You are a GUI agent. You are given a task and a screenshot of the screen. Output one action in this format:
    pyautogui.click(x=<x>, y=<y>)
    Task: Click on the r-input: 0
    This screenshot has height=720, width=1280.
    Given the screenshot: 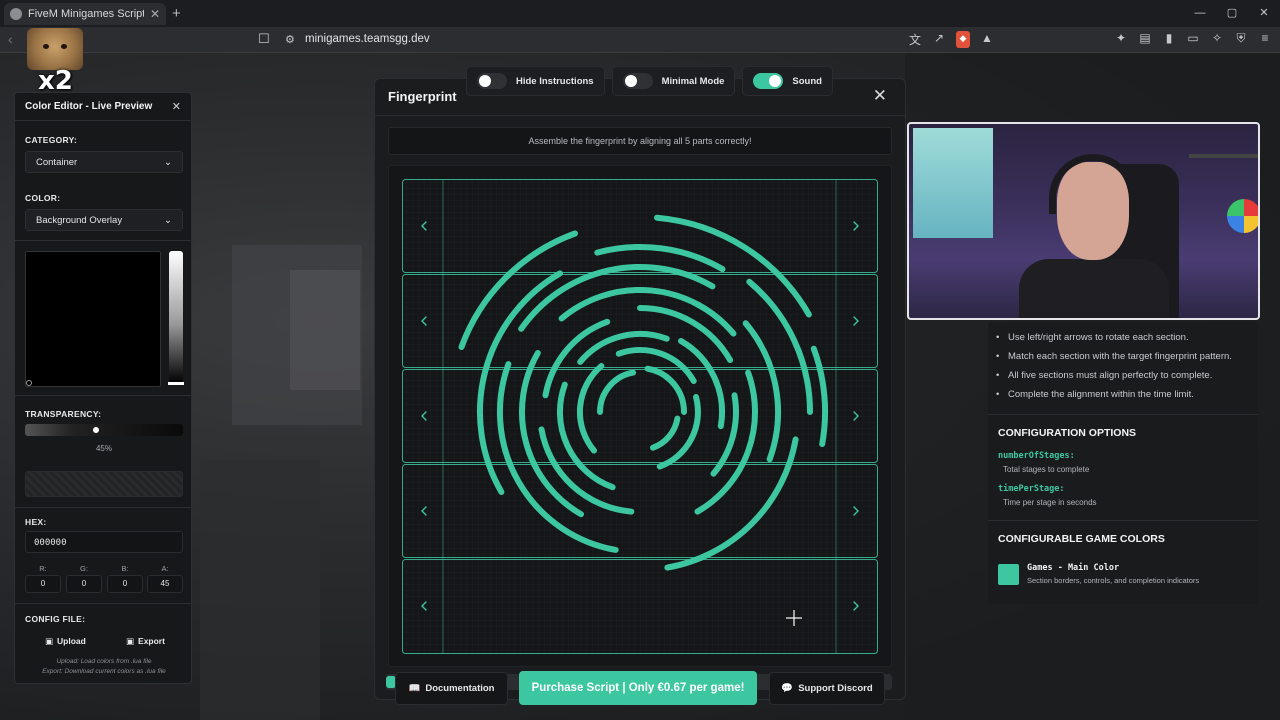 What is the action you would take?
    pyautogui.click(x=43, y=584)
    